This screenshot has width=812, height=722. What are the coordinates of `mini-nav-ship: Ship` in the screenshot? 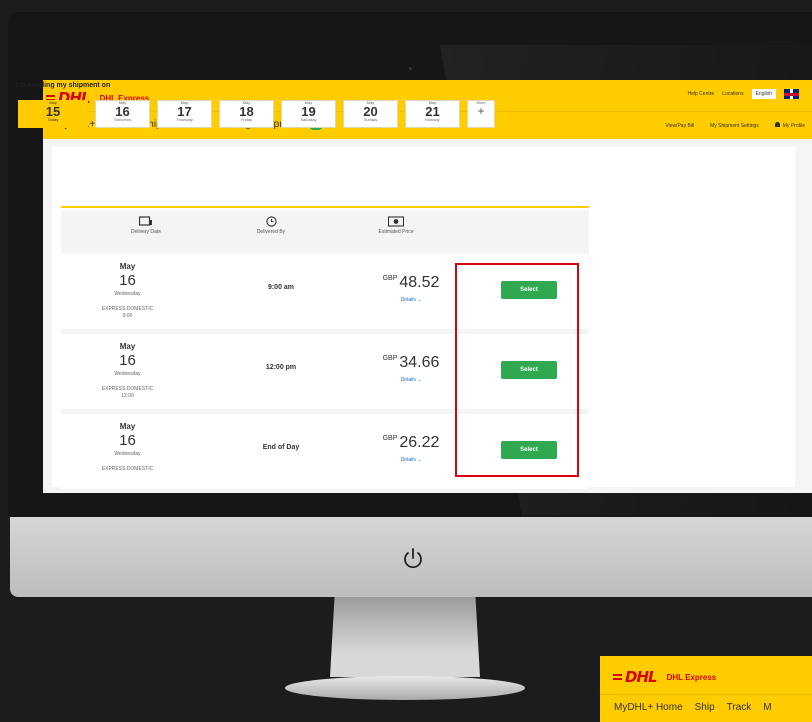 It's located at (704, 707).